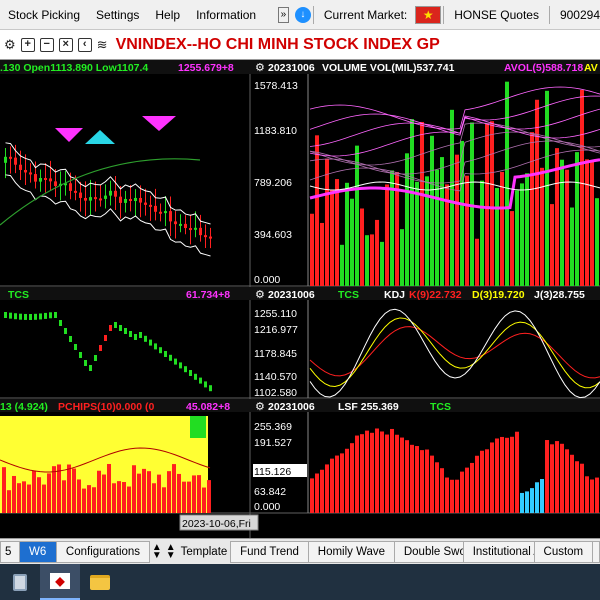  What do you see at coordinates (428, 551) in the screenshot?
I see `tab-double-sword: Double Sword` at bounding box center [428, 551].